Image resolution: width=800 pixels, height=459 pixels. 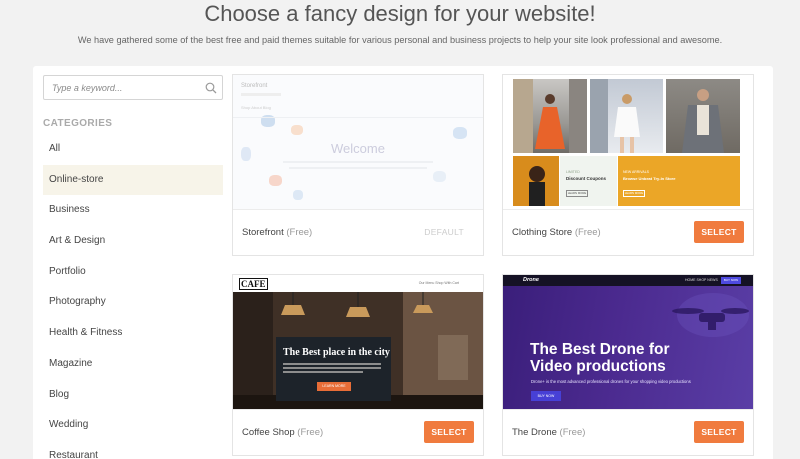 What do you see at coordinates (546, 396) in the screenshot?
I see `drone-buy-now: BUY NOW` at bounding box center [546, 396].